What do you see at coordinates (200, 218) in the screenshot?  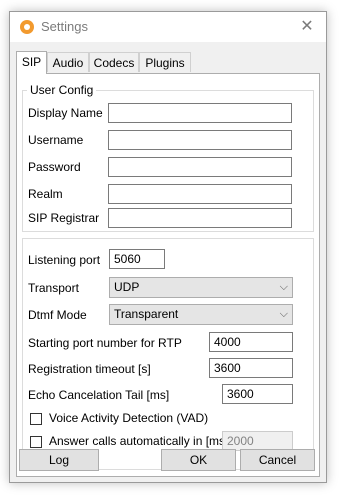 I see `sip-registrar-field` at bounding box center [200, 218].